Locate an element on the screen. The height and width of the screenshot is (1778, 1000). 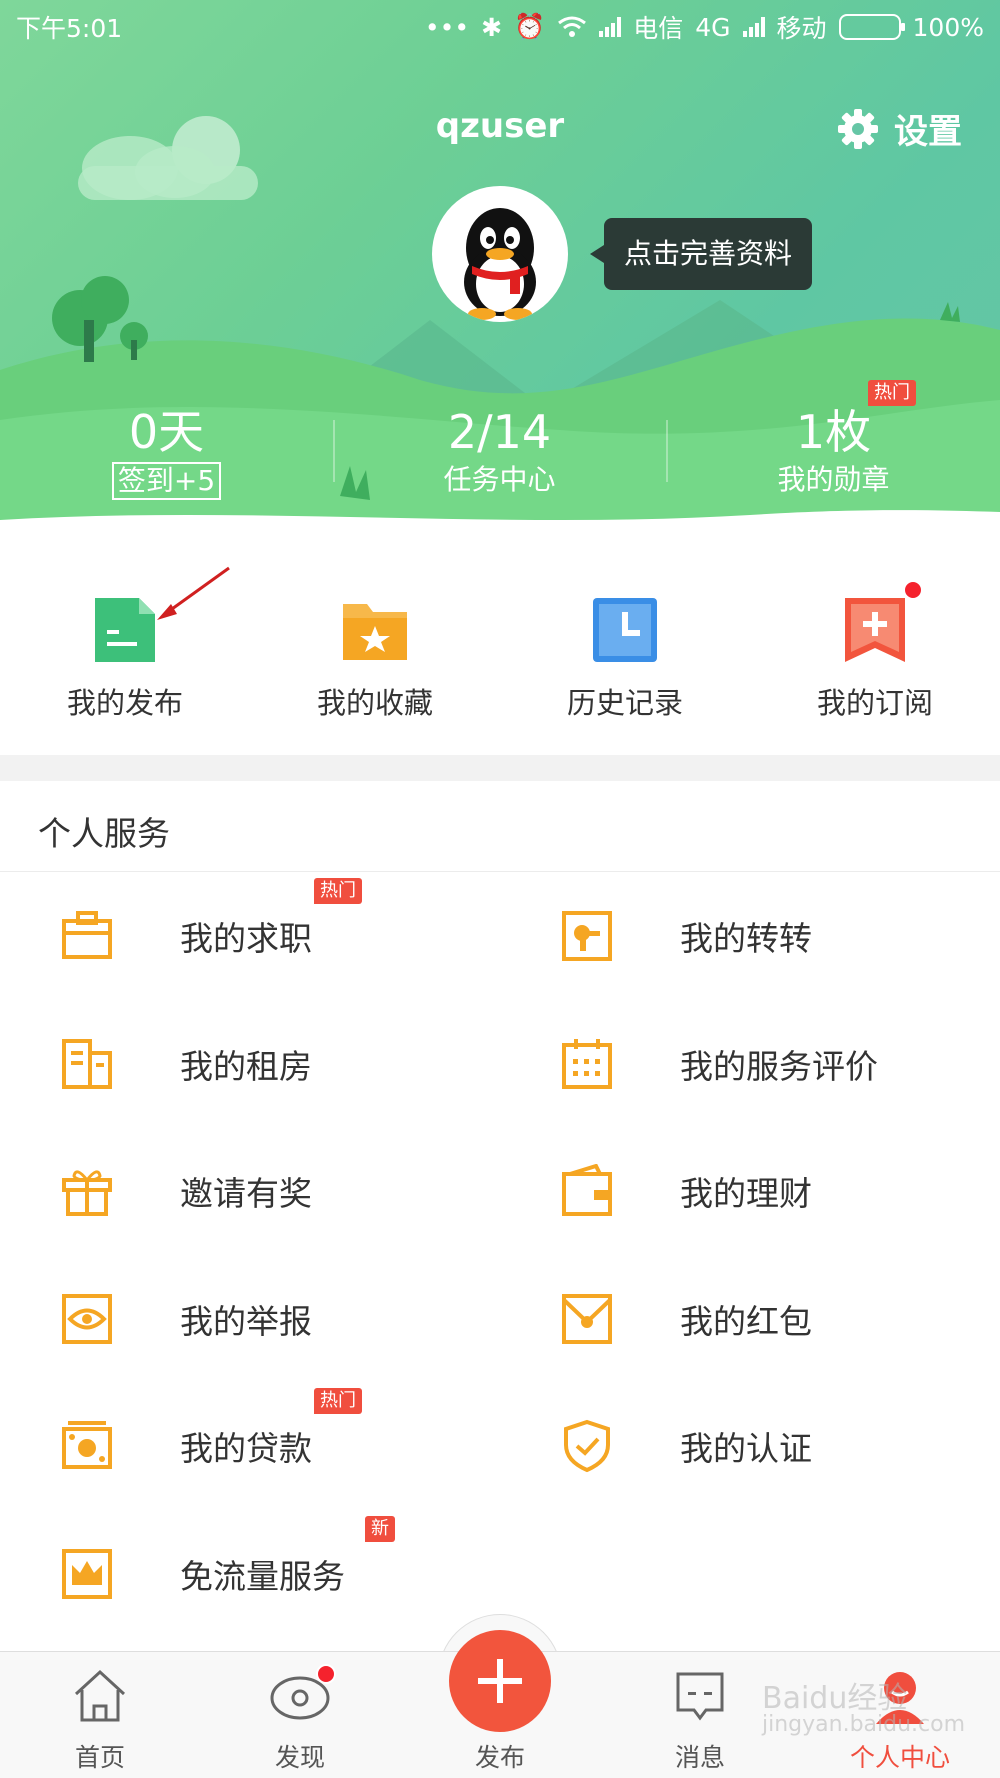
wifi-icon is located at coordinates (572, 26).